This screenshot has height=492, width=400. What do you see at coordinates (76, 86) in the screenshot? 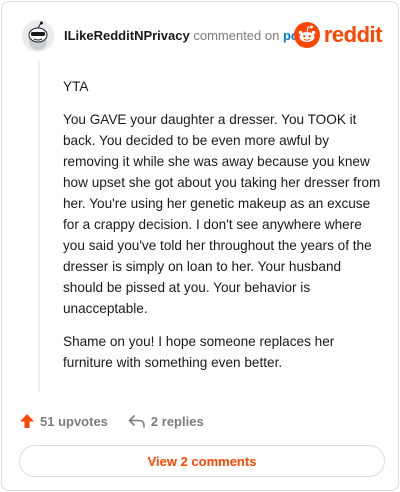
I see `comment-paragraph: YTA` at bounding box center [76, 86].